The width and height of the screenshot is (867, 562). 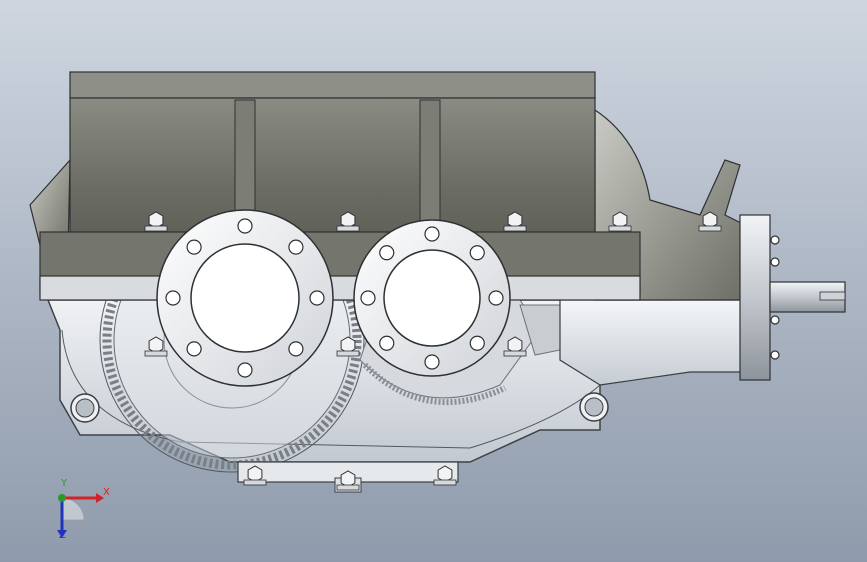 I want to click on axis-y-label: Y, so click(x=64, y=483).